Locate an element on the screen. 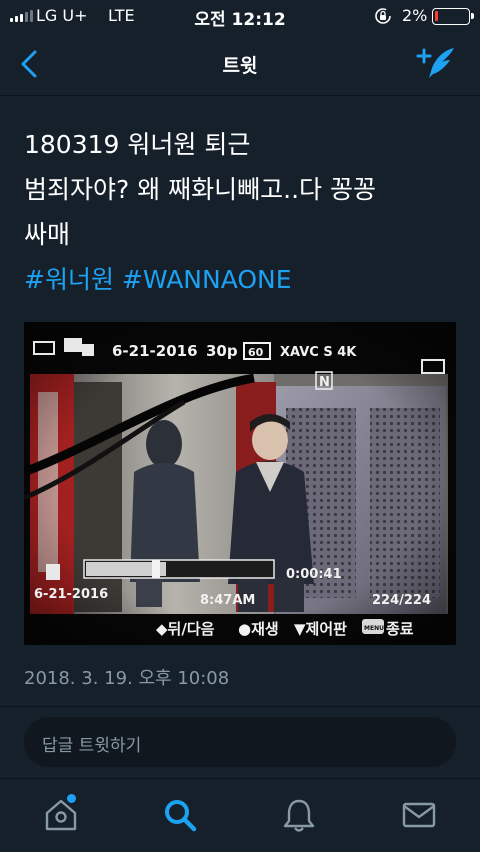  camera-n-mark: N is located at coordinates (324, 382).